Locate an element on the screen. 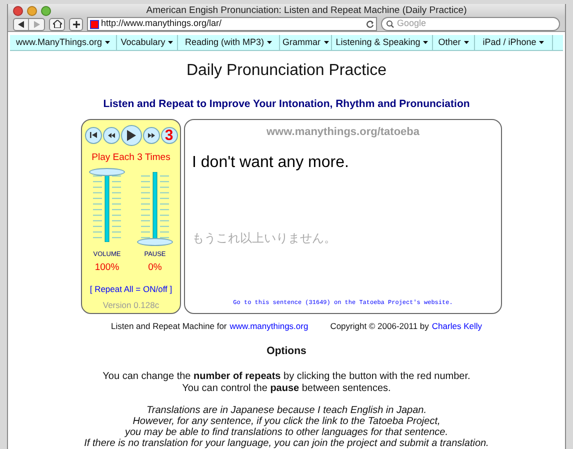 This screenshot has height=449, width=573. skip-back-icon is located at coordinates (93, 135).